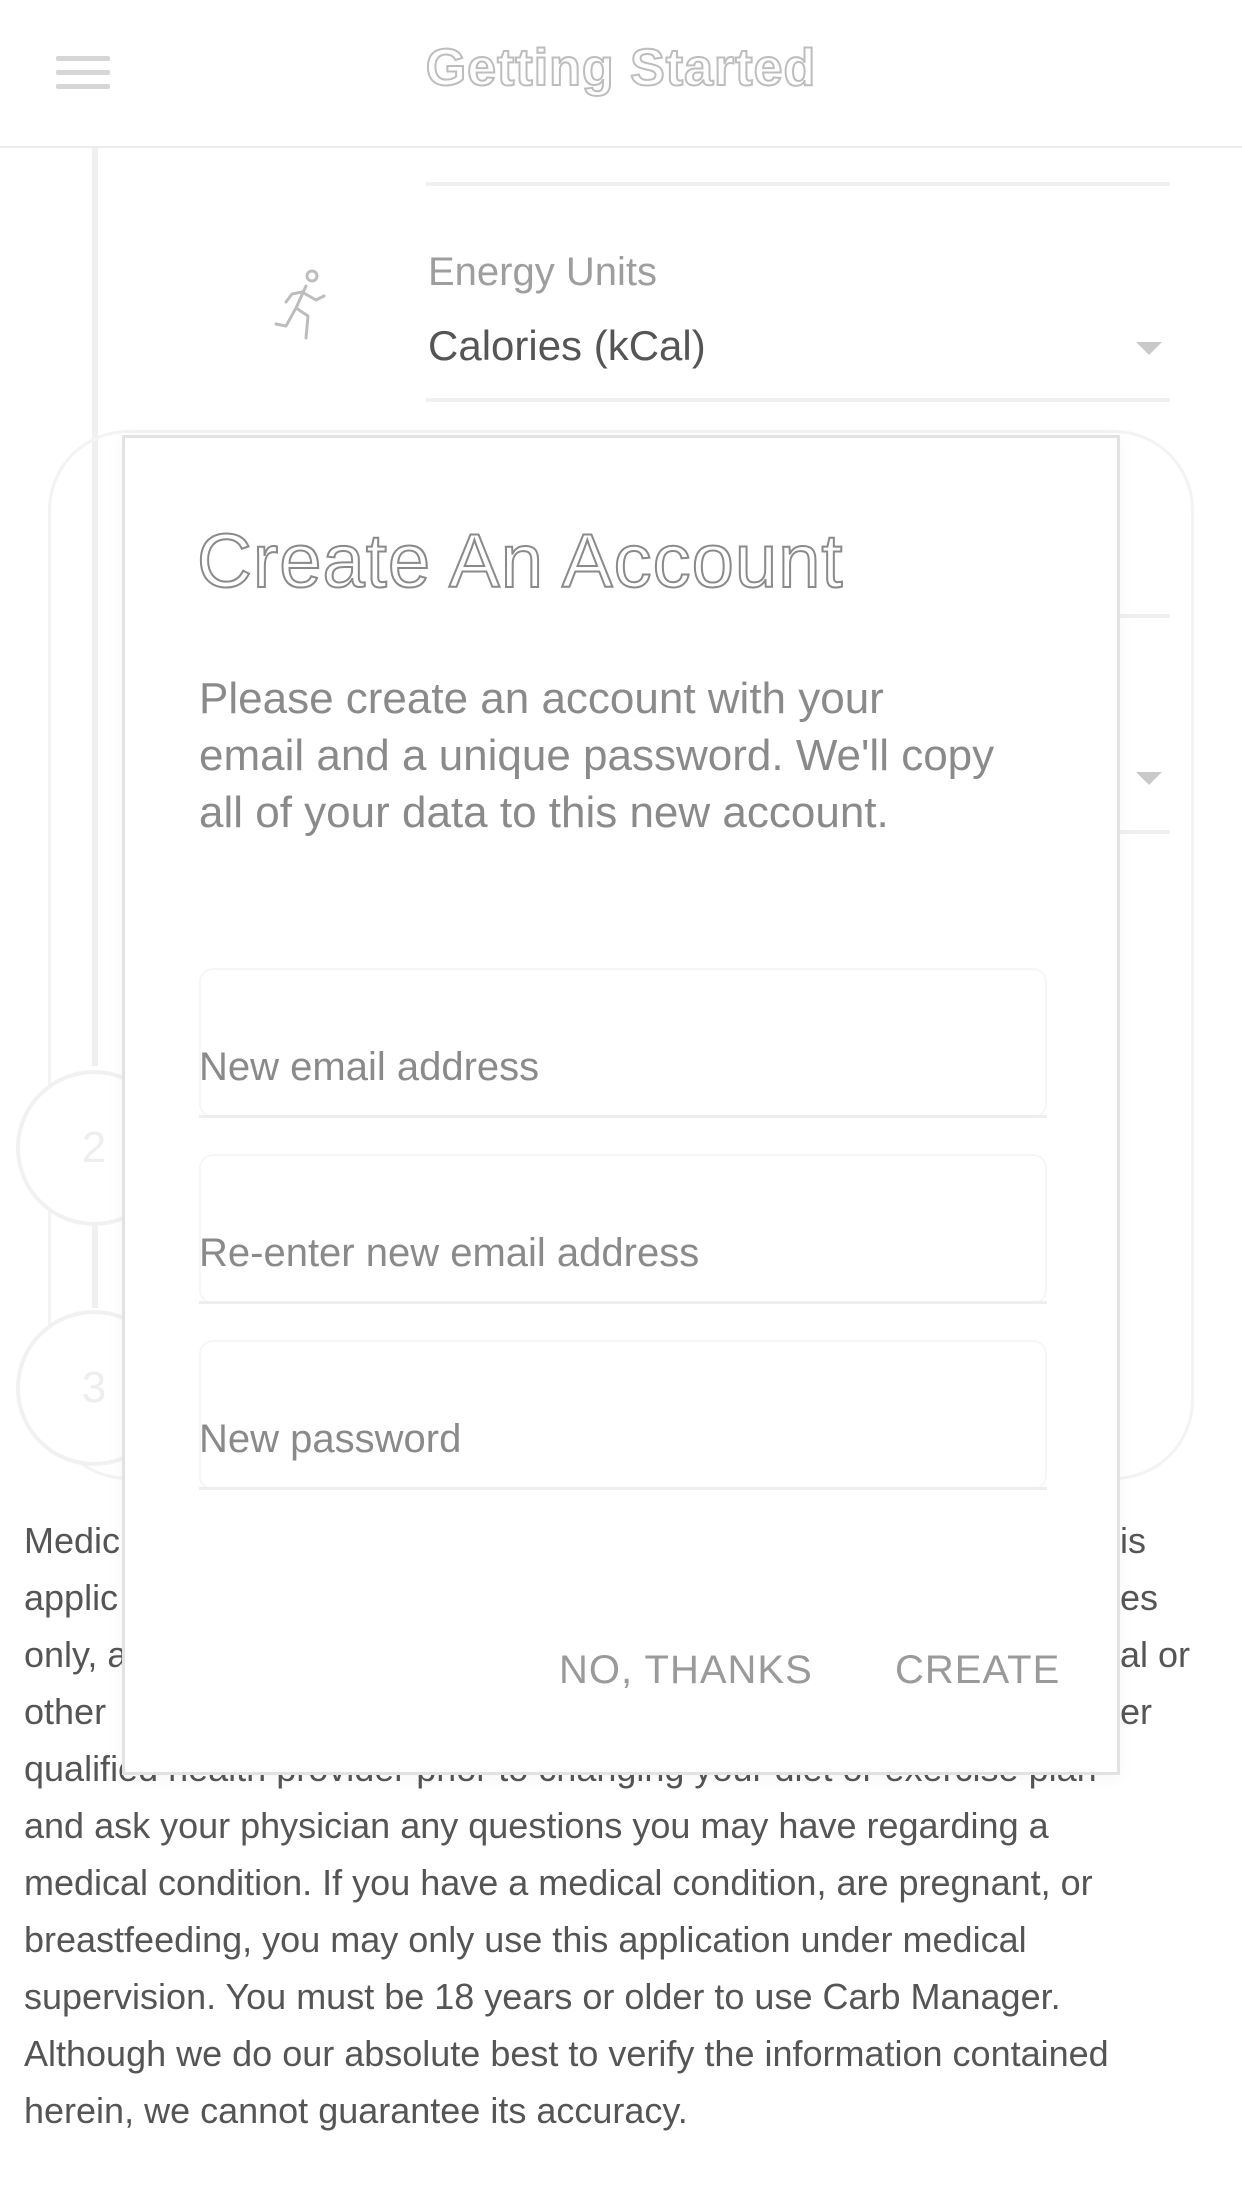  I want to click on disclaimer-text: es, so click(1139, 1597).